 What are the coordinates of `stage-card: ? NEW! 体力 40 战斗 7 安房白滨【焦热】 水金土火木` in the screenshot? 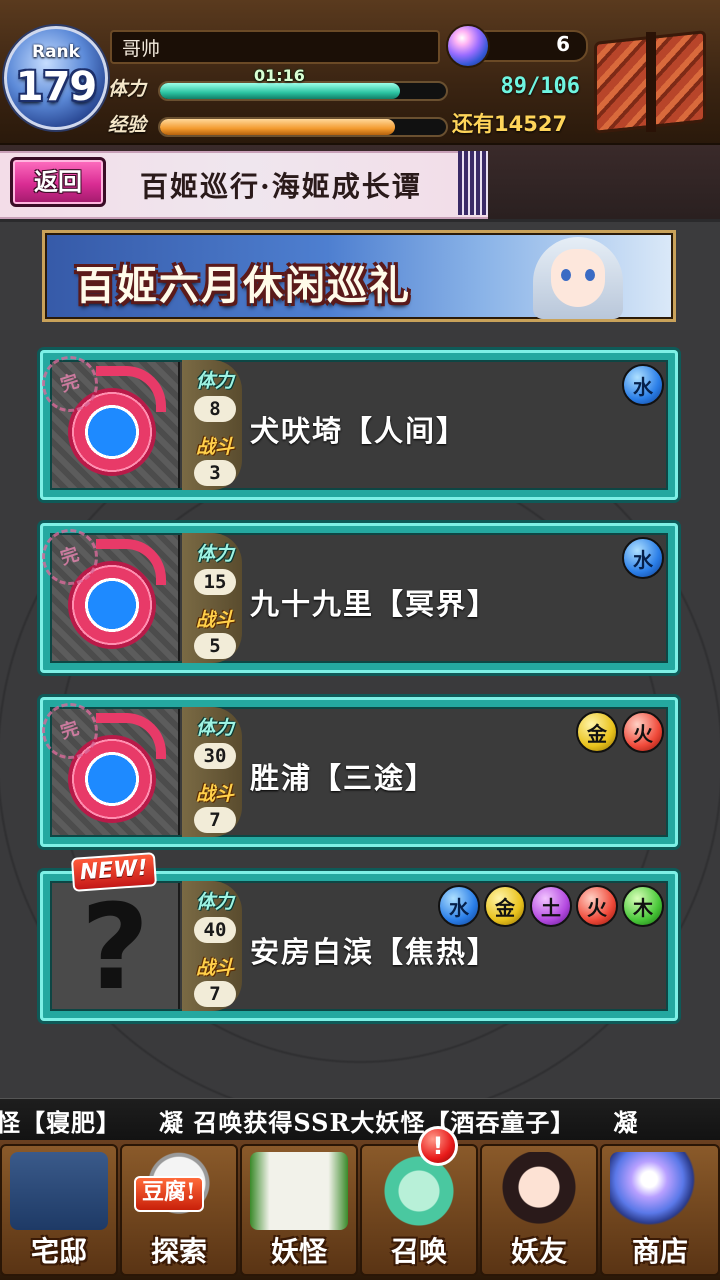 It's located at (359, 936).